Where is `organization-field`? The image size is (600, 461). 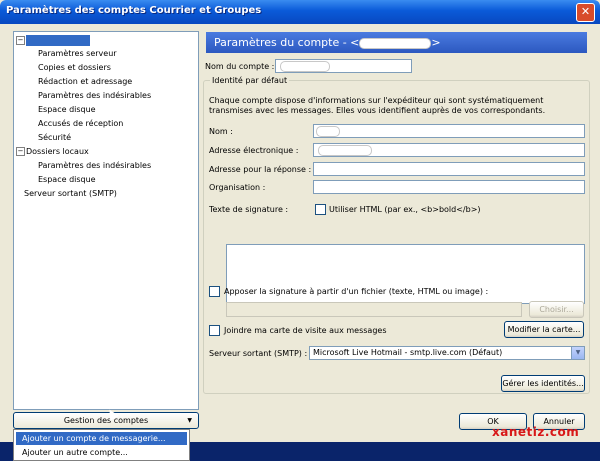
organization-field is located at coordinates (449, 187).